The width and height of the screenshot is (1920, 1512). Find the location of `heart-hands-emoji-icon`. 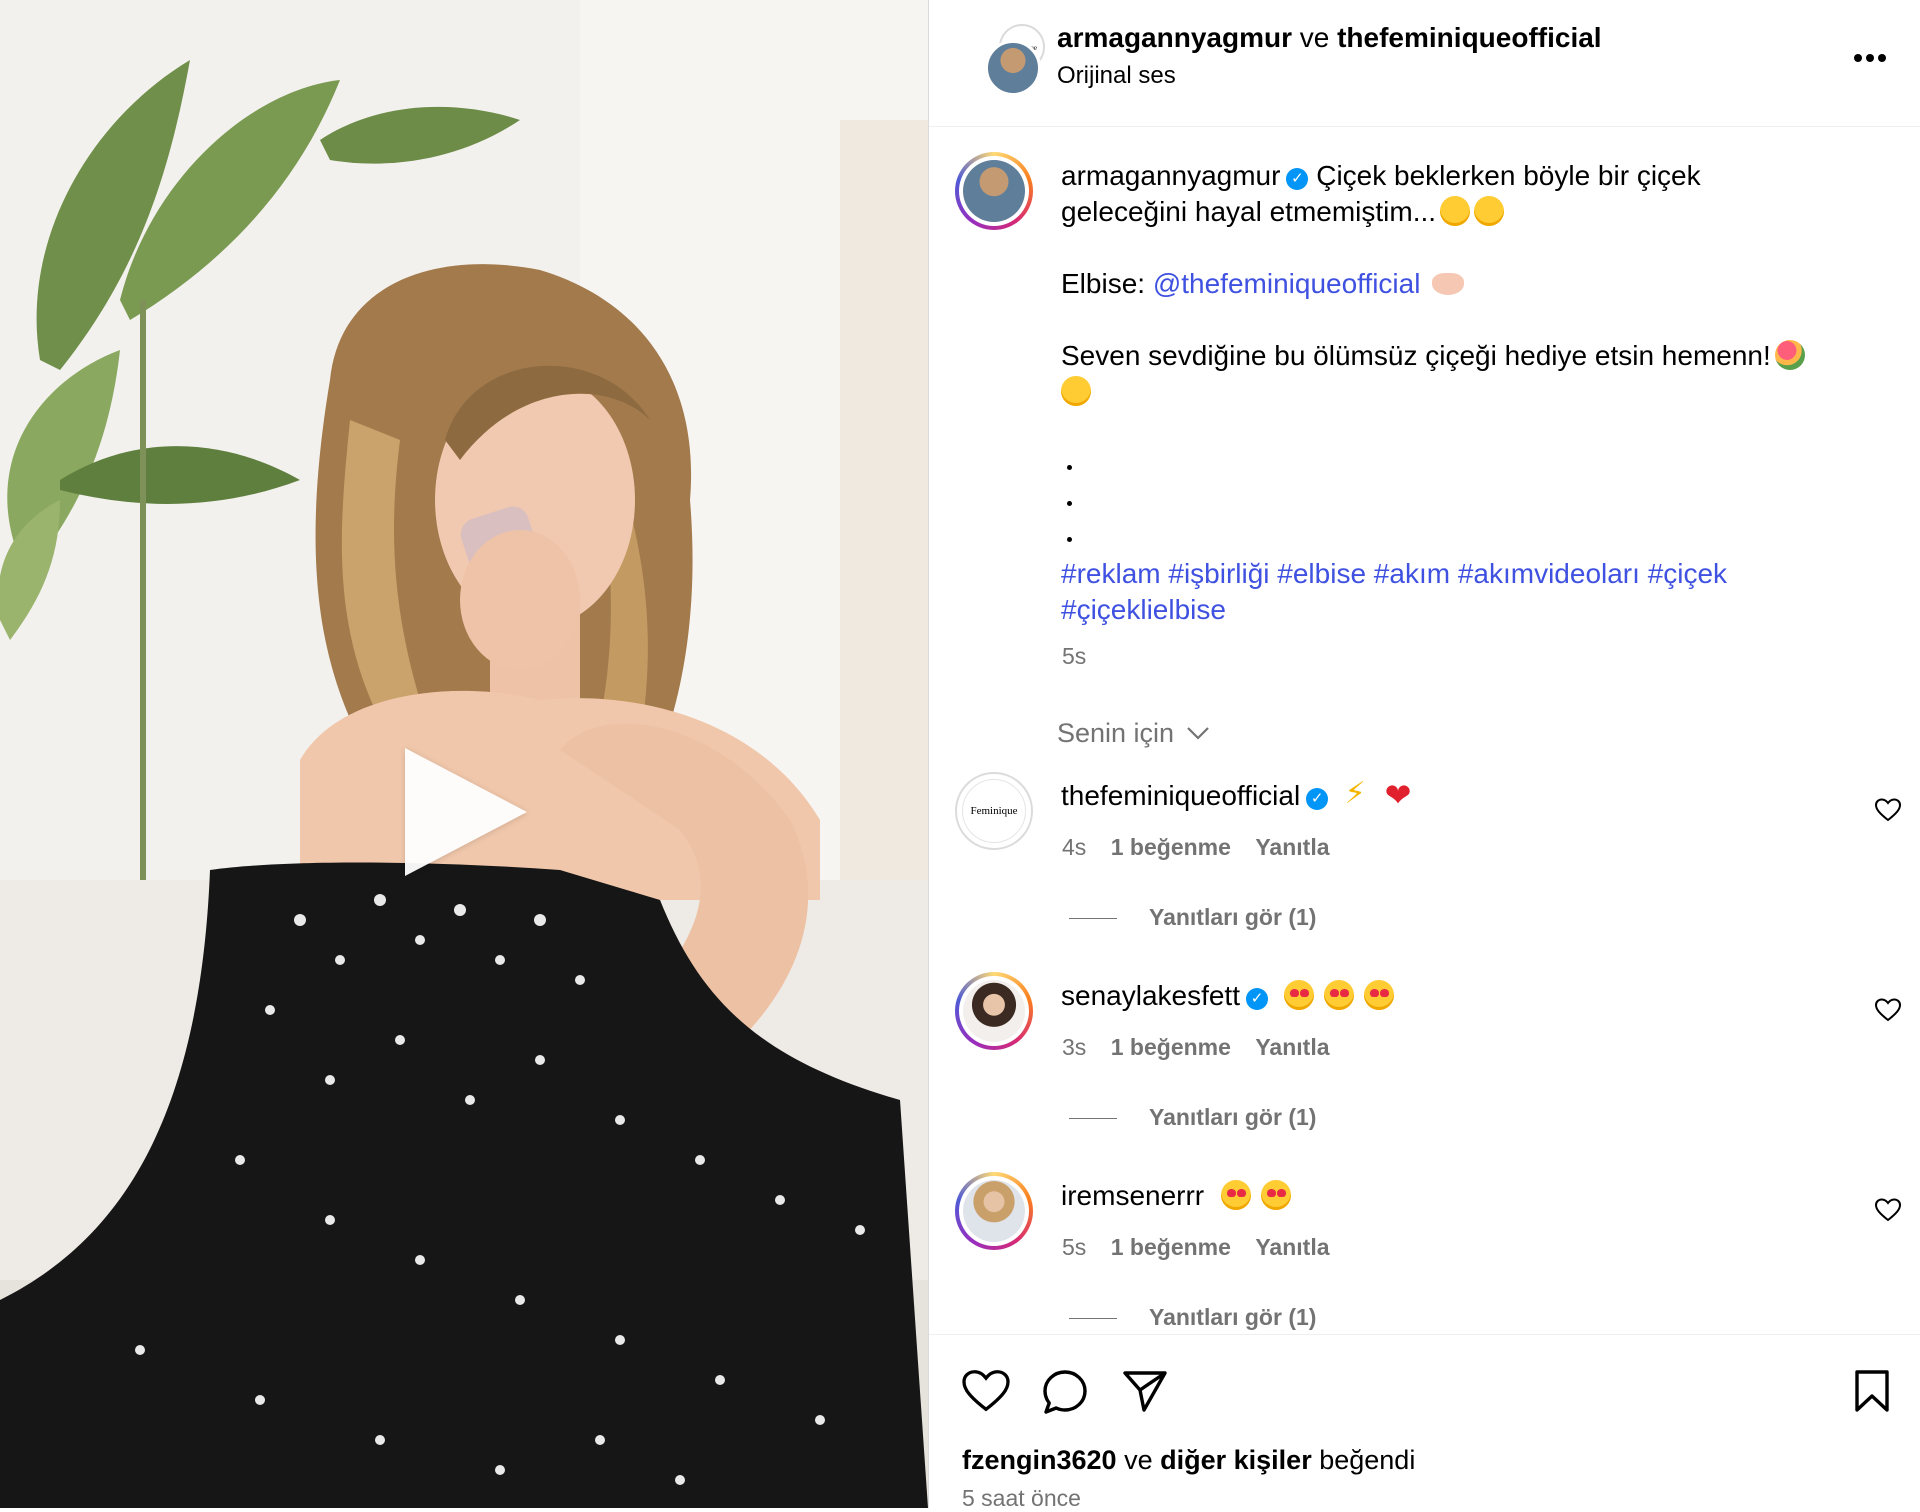

heart-hands-emoji-icon is located at coordinates (1448, 284).